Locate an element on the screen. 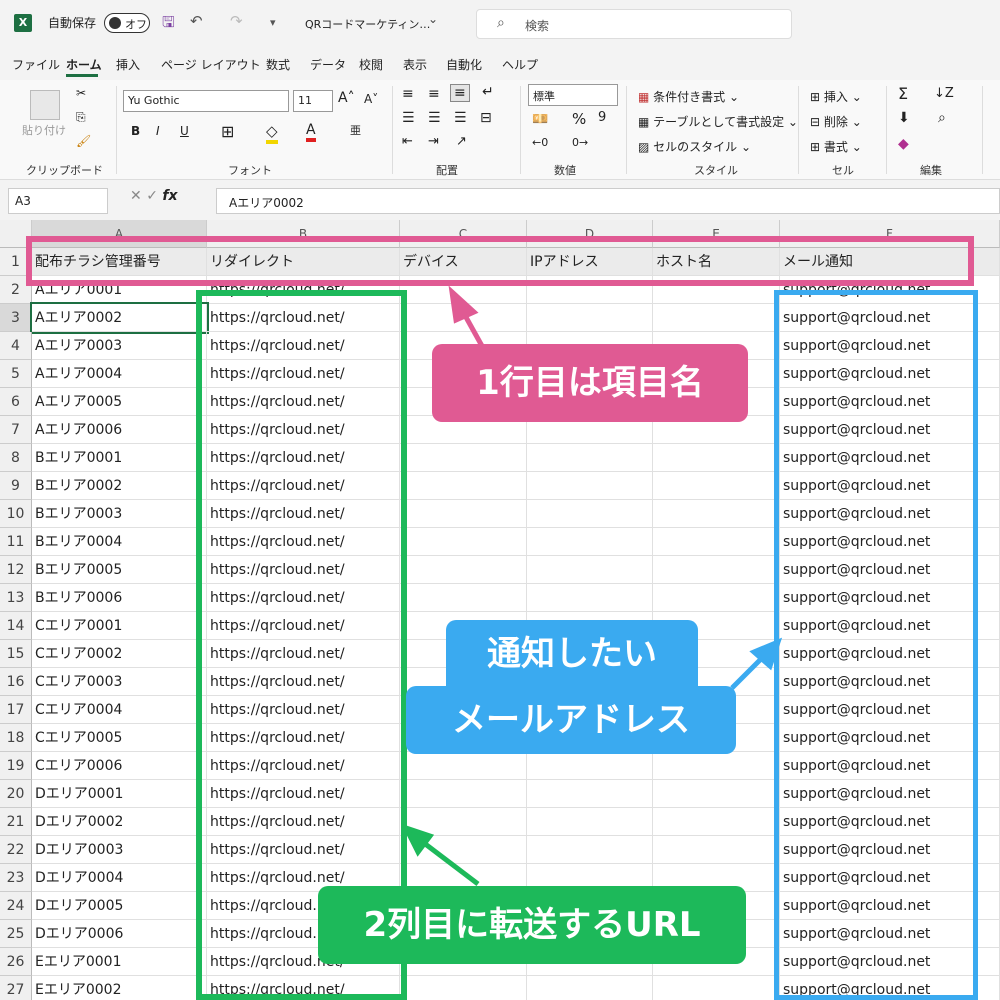 This screenshot has height=1000, width=1000. cell-a: Dエリア0005 is located at coordinates (119, 906).